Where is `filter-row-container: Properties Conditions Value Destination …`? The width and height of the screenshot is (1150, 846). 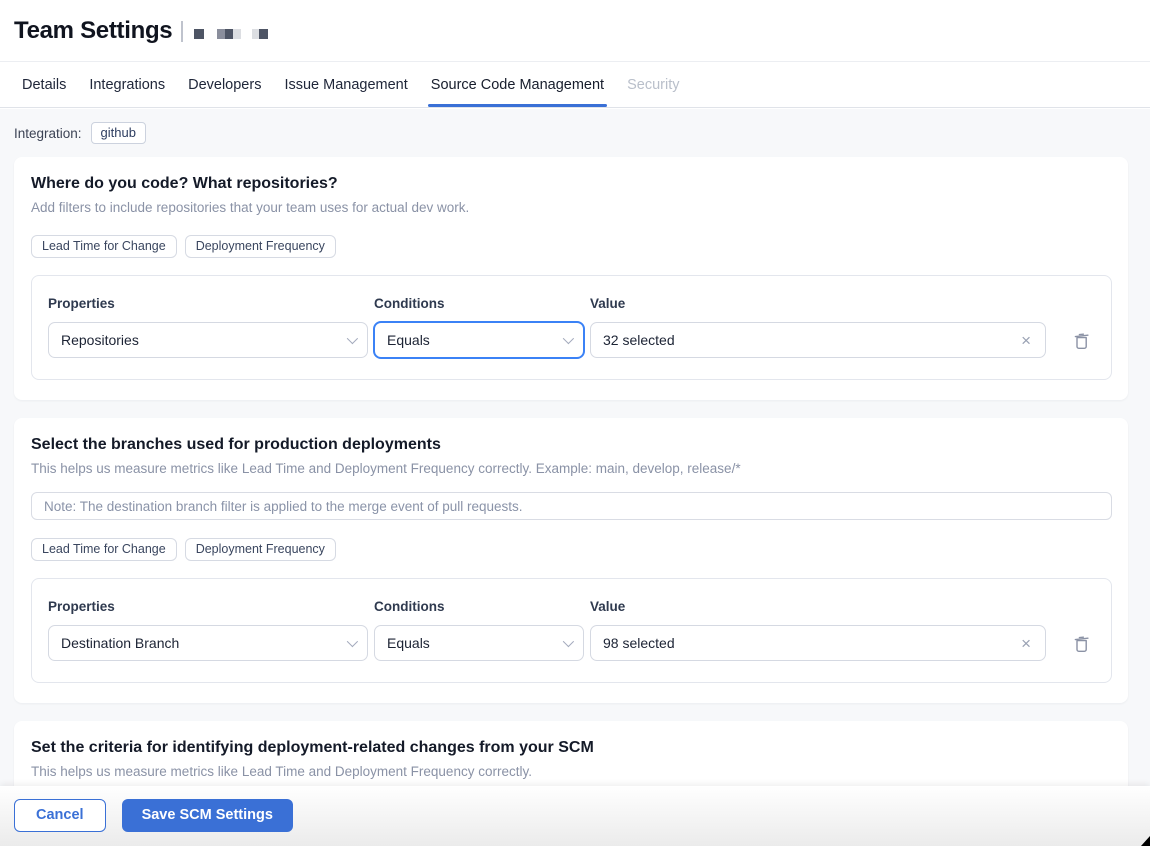
filter-row-container: Properties Conditions Value Destination … is located at coordinates (571, 630).